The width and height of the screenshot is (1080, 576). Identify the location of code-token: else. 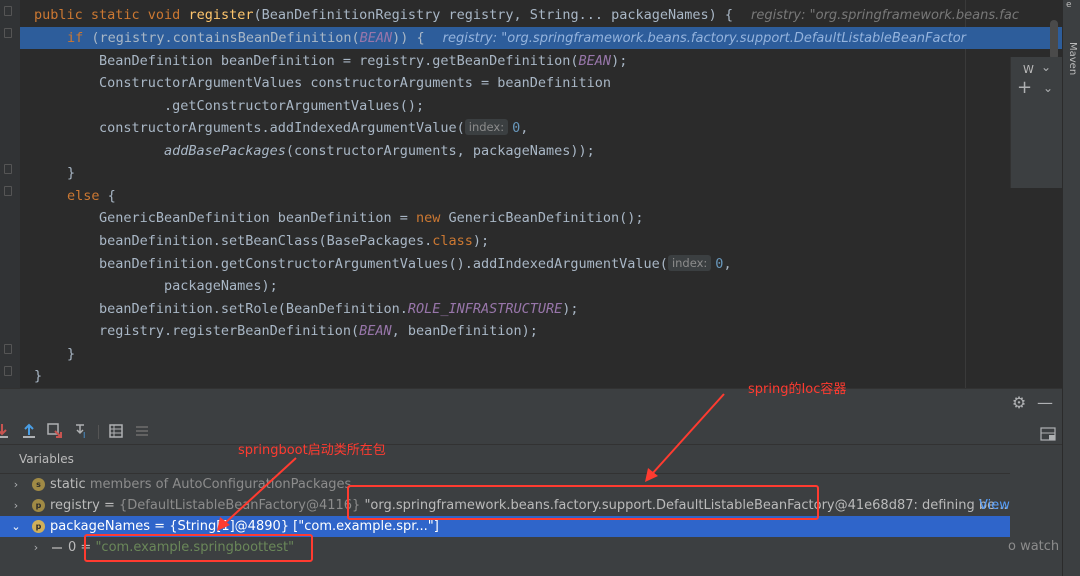
(87, 196).